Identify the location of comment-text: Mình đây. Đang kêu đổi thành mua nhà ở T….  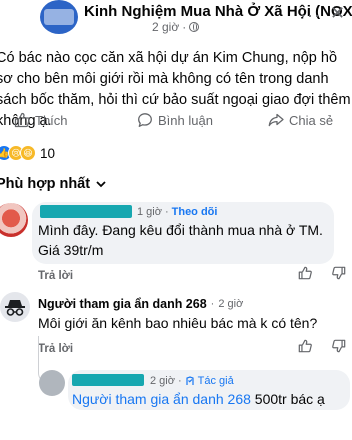
(180, 240).